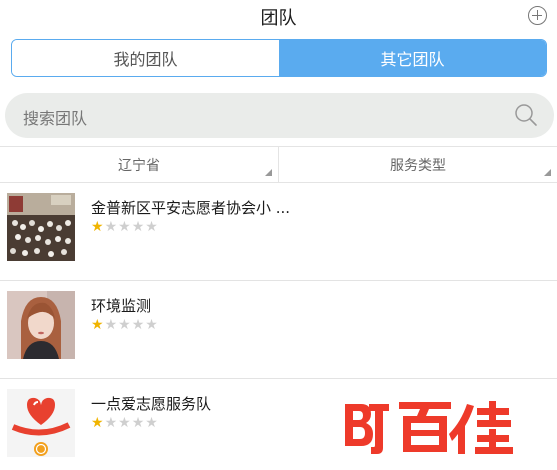 The image size is (557, 470). I want to click on top-bar: 团队, so click(278, 17).